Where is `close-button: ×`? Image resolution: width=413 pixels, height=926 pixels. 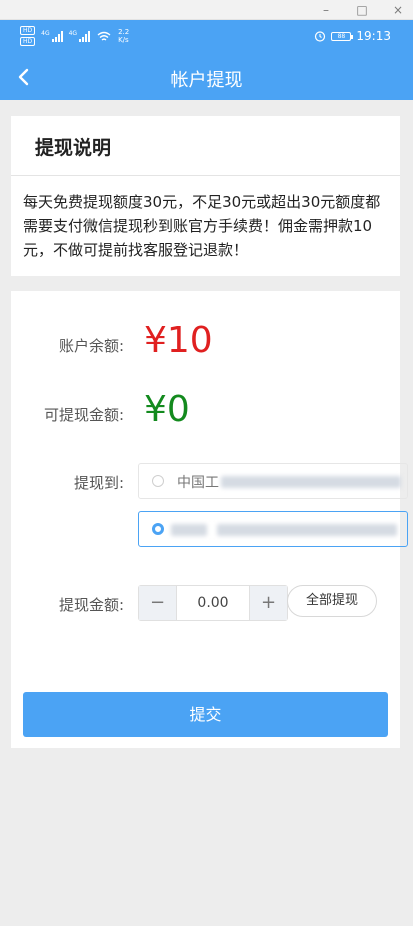
close-button: × is located at coordinates (398, 10).